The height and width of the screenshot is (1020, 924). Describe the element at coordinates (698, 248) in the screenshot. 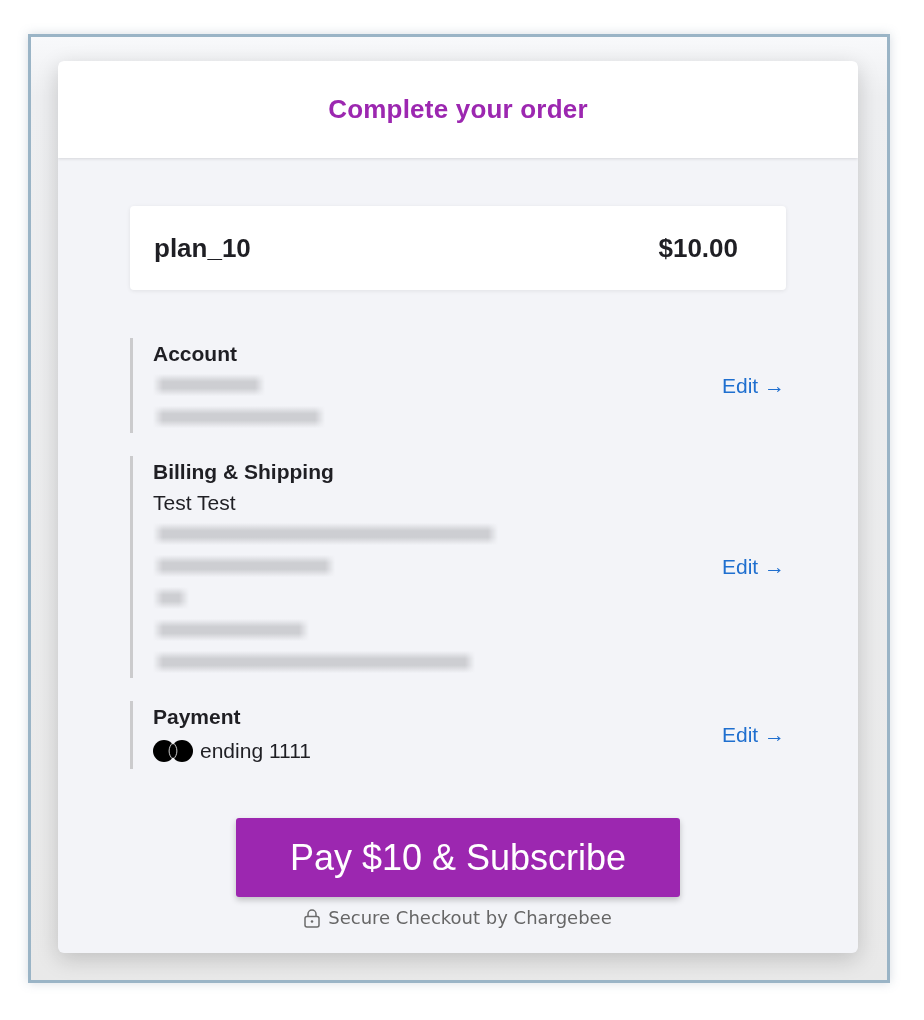

I see `plan-price: $10.00` at that location.